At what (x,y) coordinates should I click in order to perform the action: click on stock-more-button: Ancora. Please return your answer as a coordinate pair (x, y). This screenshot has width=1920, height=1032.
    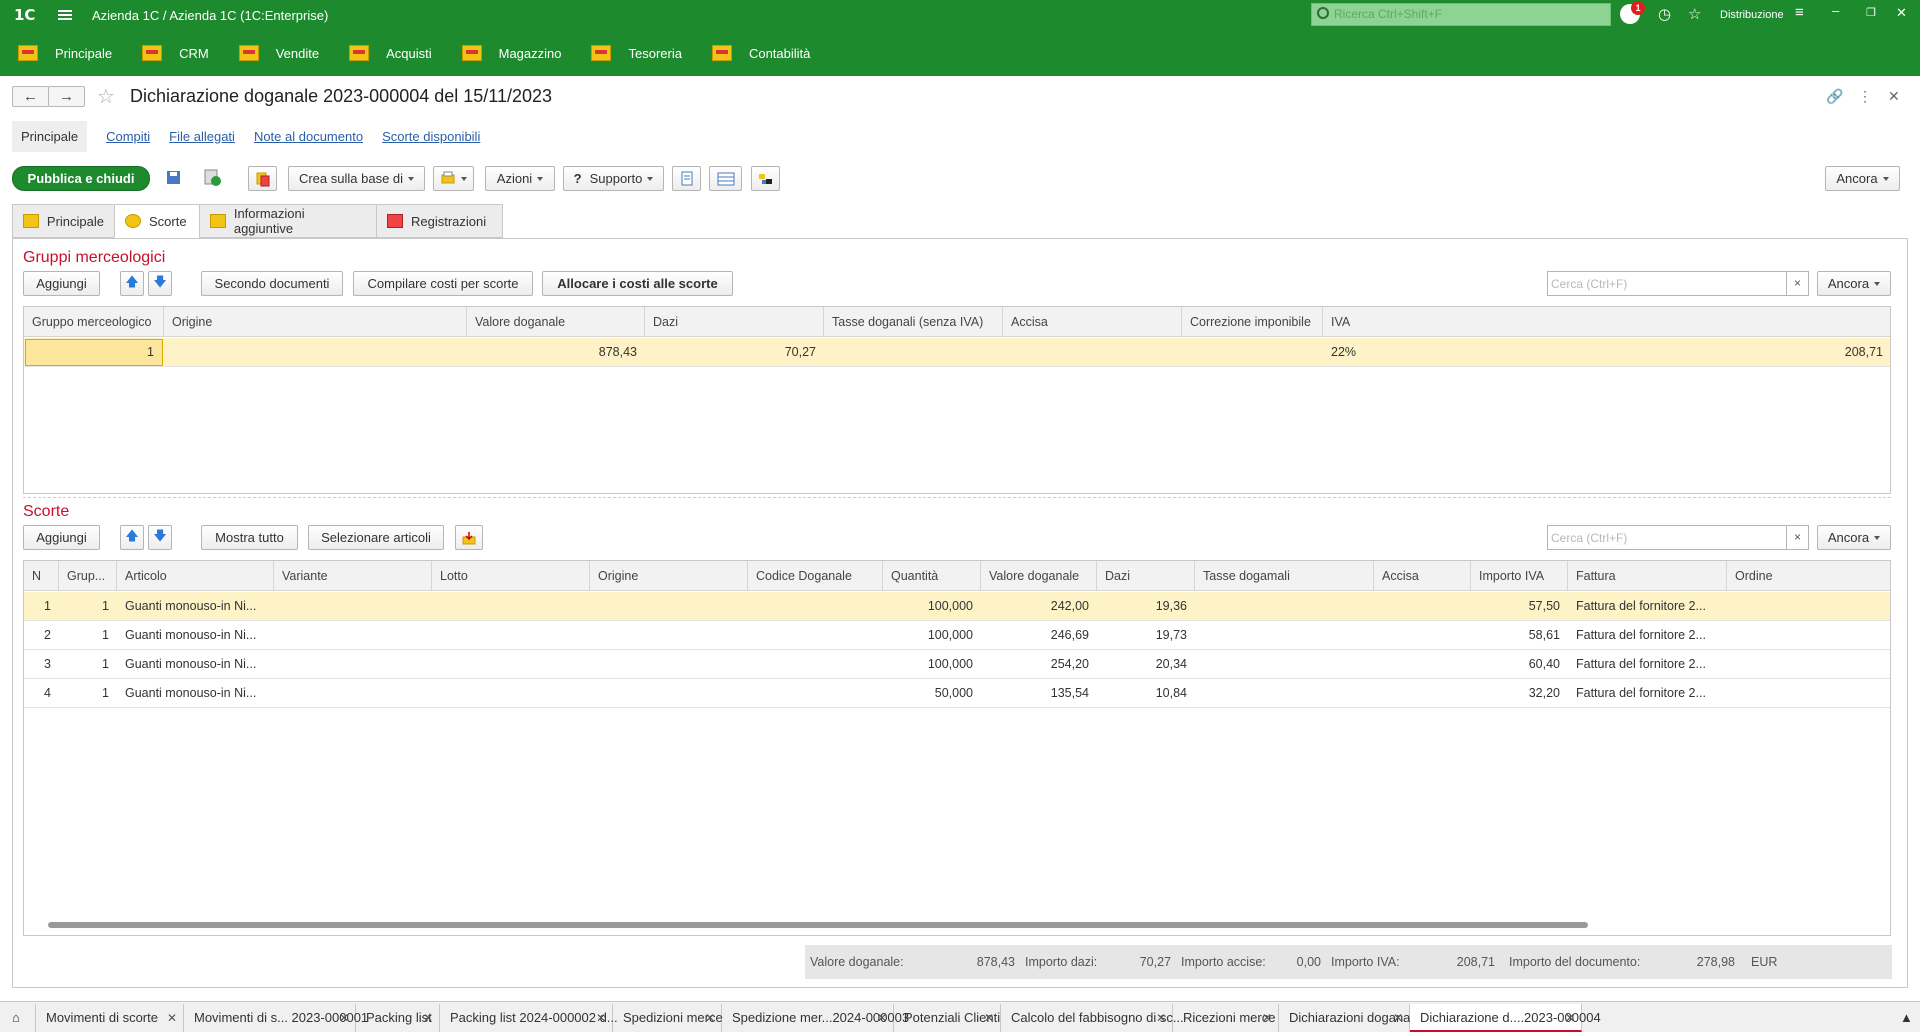
    Looking at the image, I should click on (1854, 537).